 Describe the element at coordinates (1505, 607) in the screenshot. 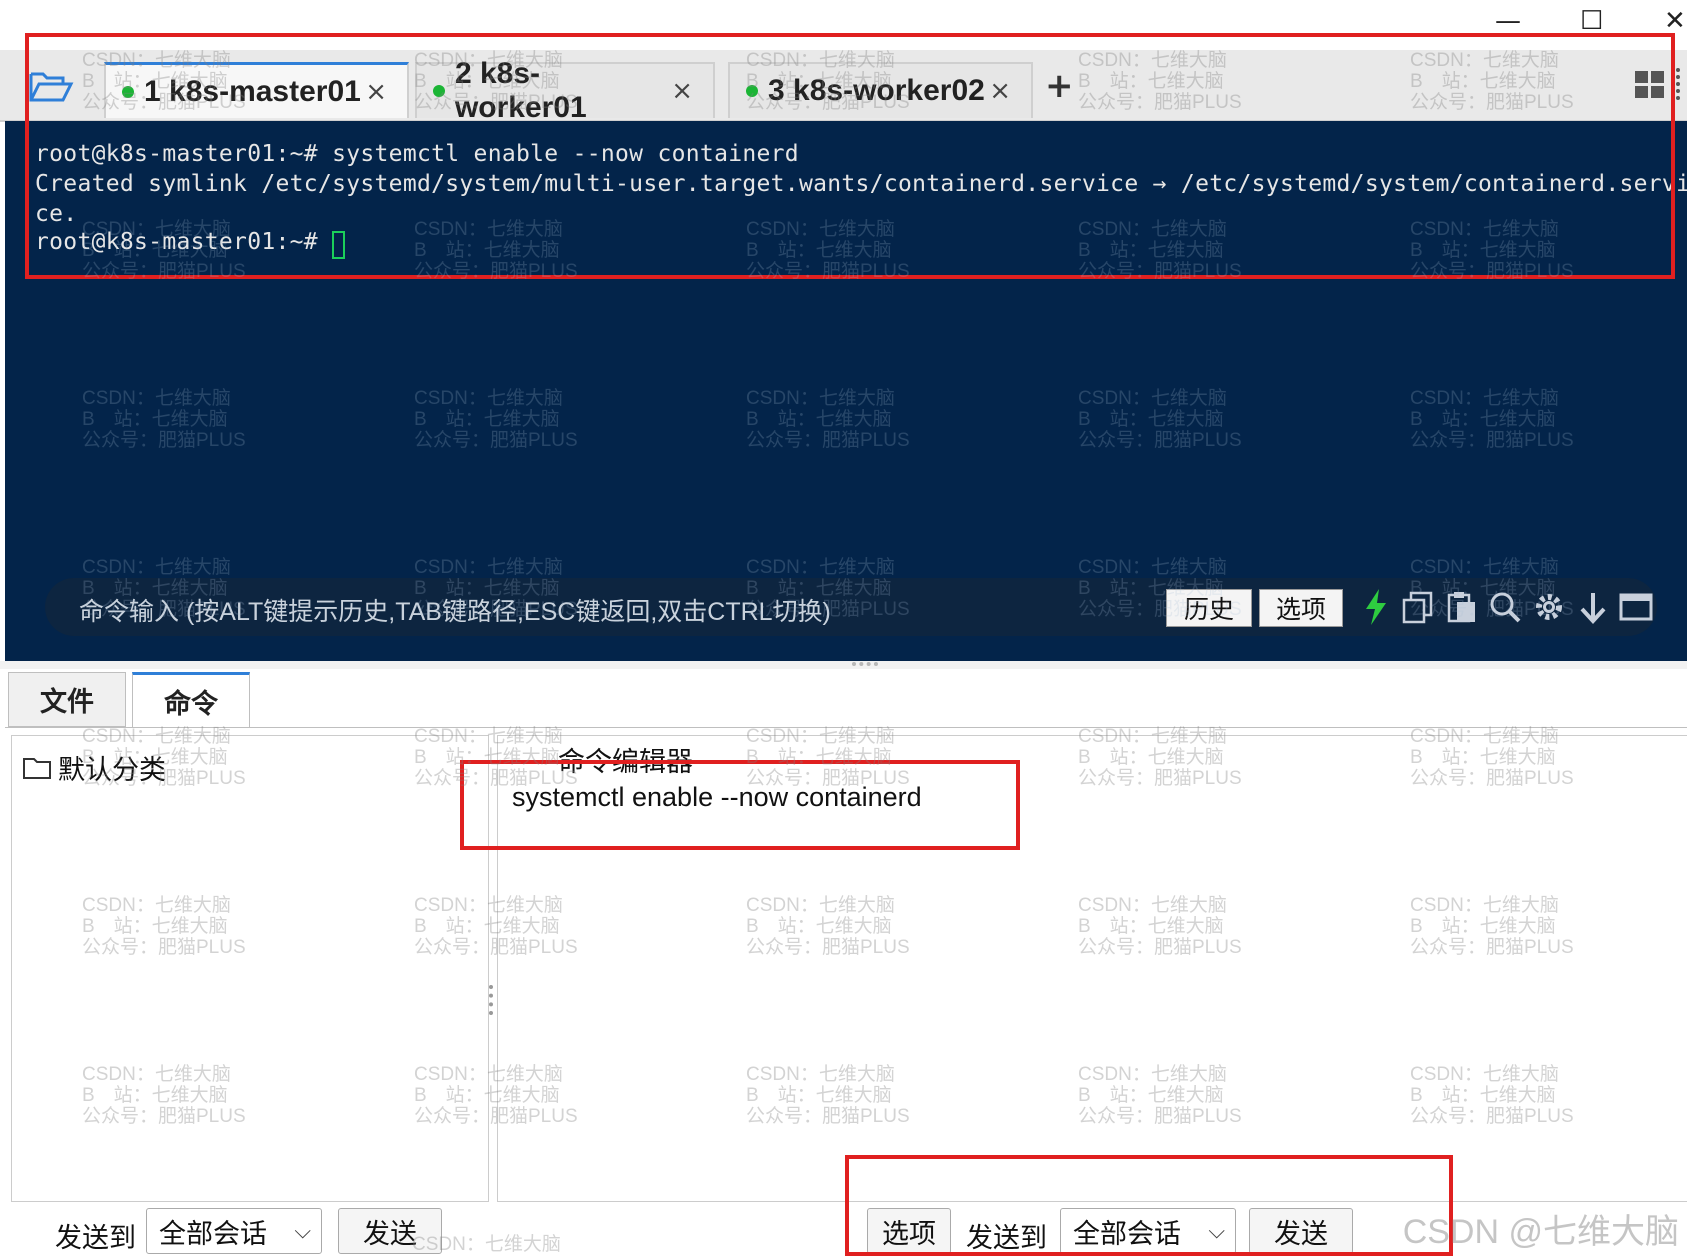

I see `search-icon` at that location.